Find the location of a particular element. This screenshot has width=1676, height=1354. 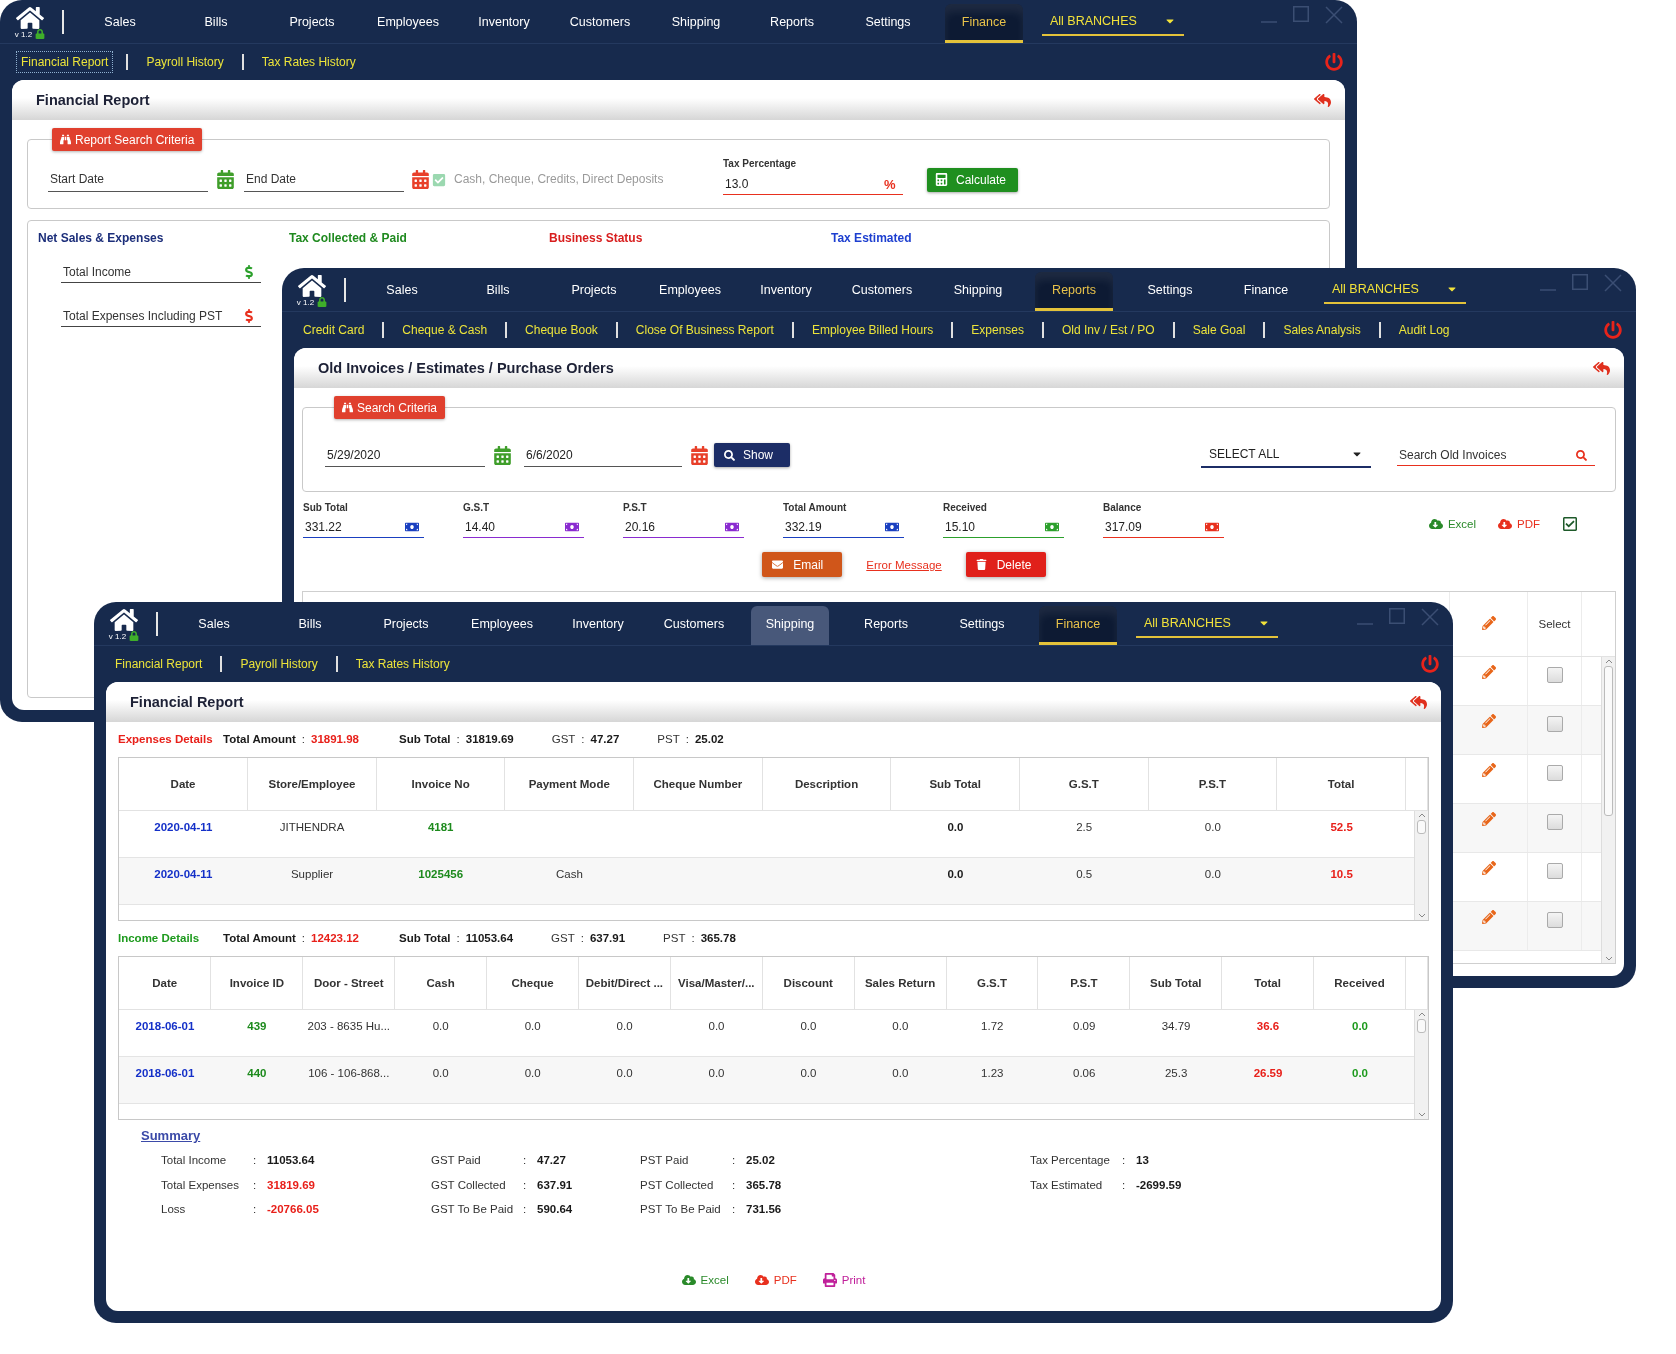

from-date-field: 5/29/2020 is located at coordinates (405, 455).